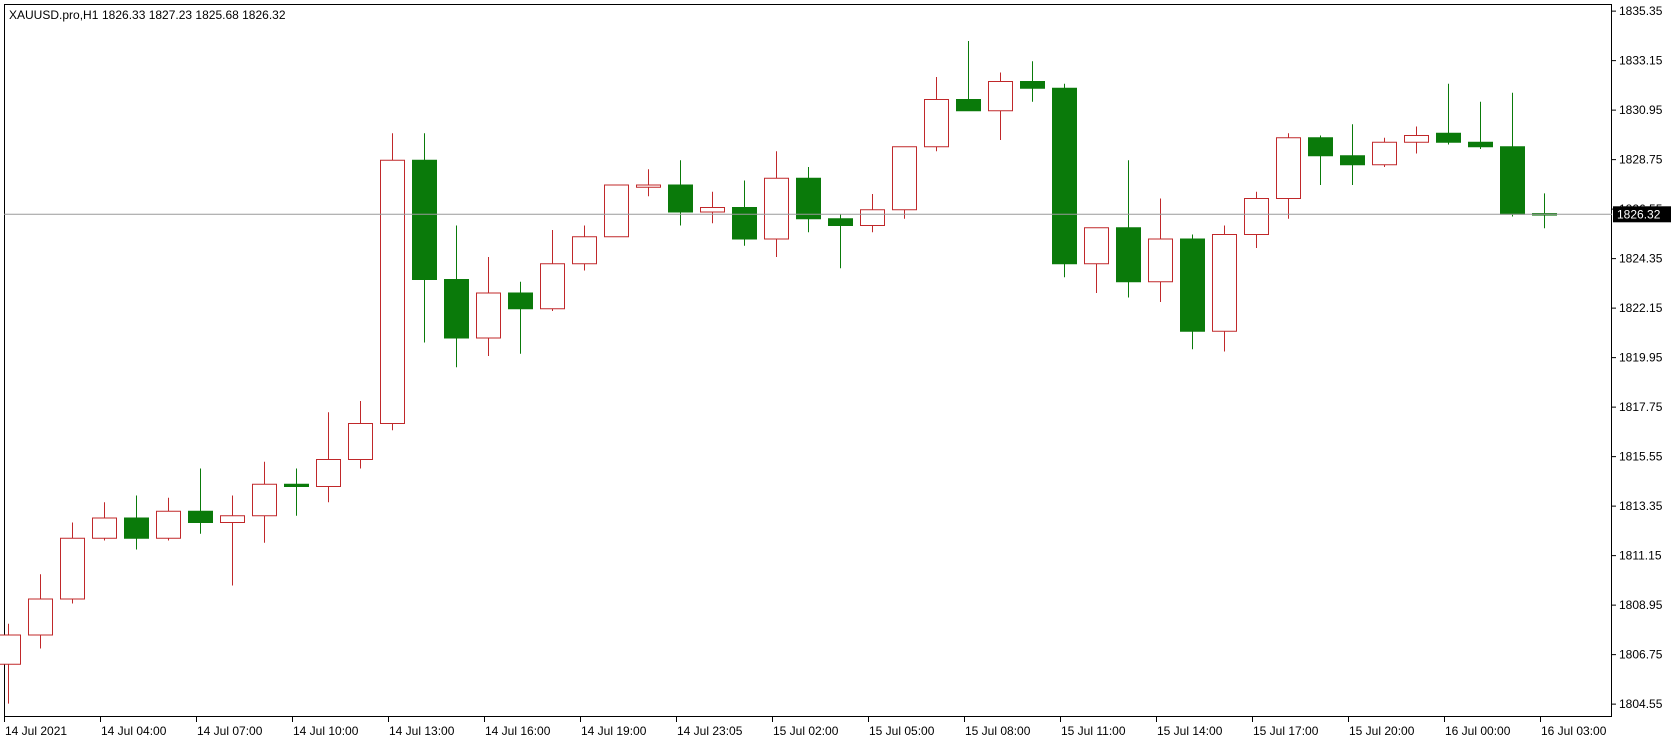  I want to click on y-tick-label: 1819.95, so click(1641, 358).